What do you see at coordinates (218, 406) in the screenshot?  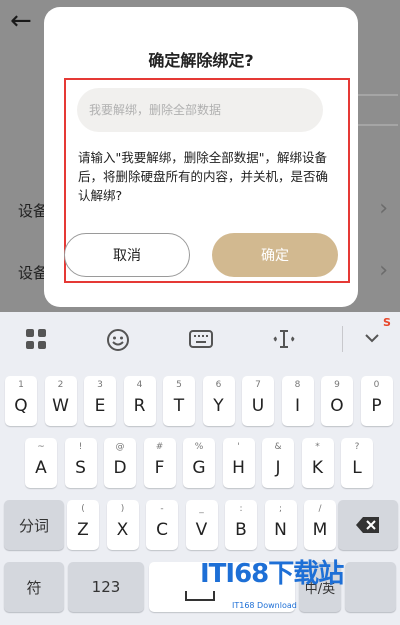 I see `key-label: Y` at bounding box center [218, 406].